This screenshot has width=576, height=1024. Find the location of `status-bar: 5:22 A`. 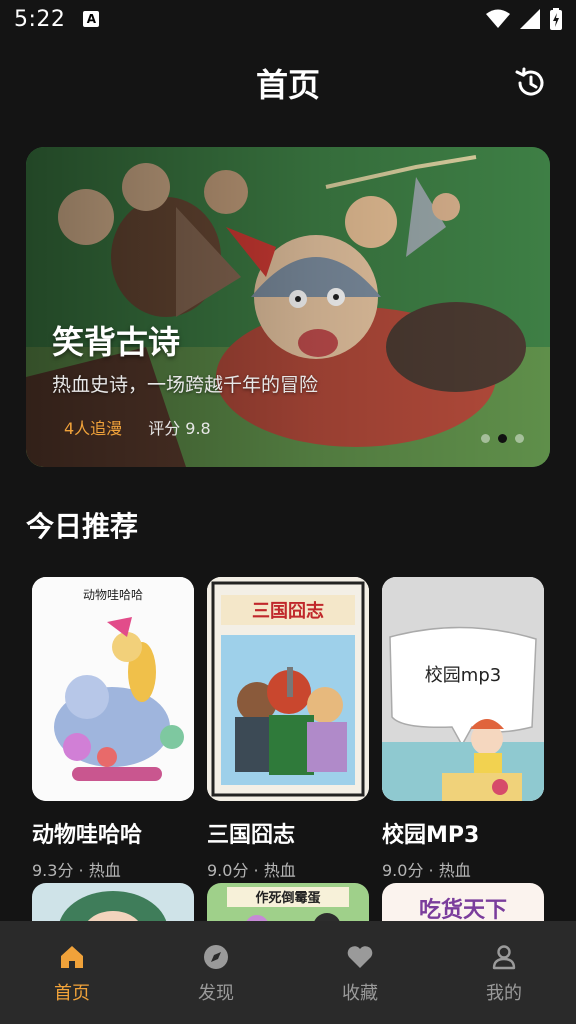

status-bar: 5:22 A is located at coordinates (288, 19).